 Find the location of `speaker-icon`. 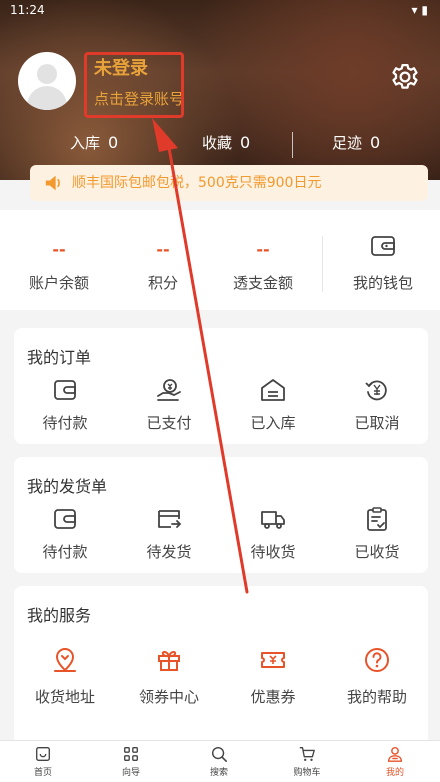

speaker-icon is located at coordinates (52, 183).